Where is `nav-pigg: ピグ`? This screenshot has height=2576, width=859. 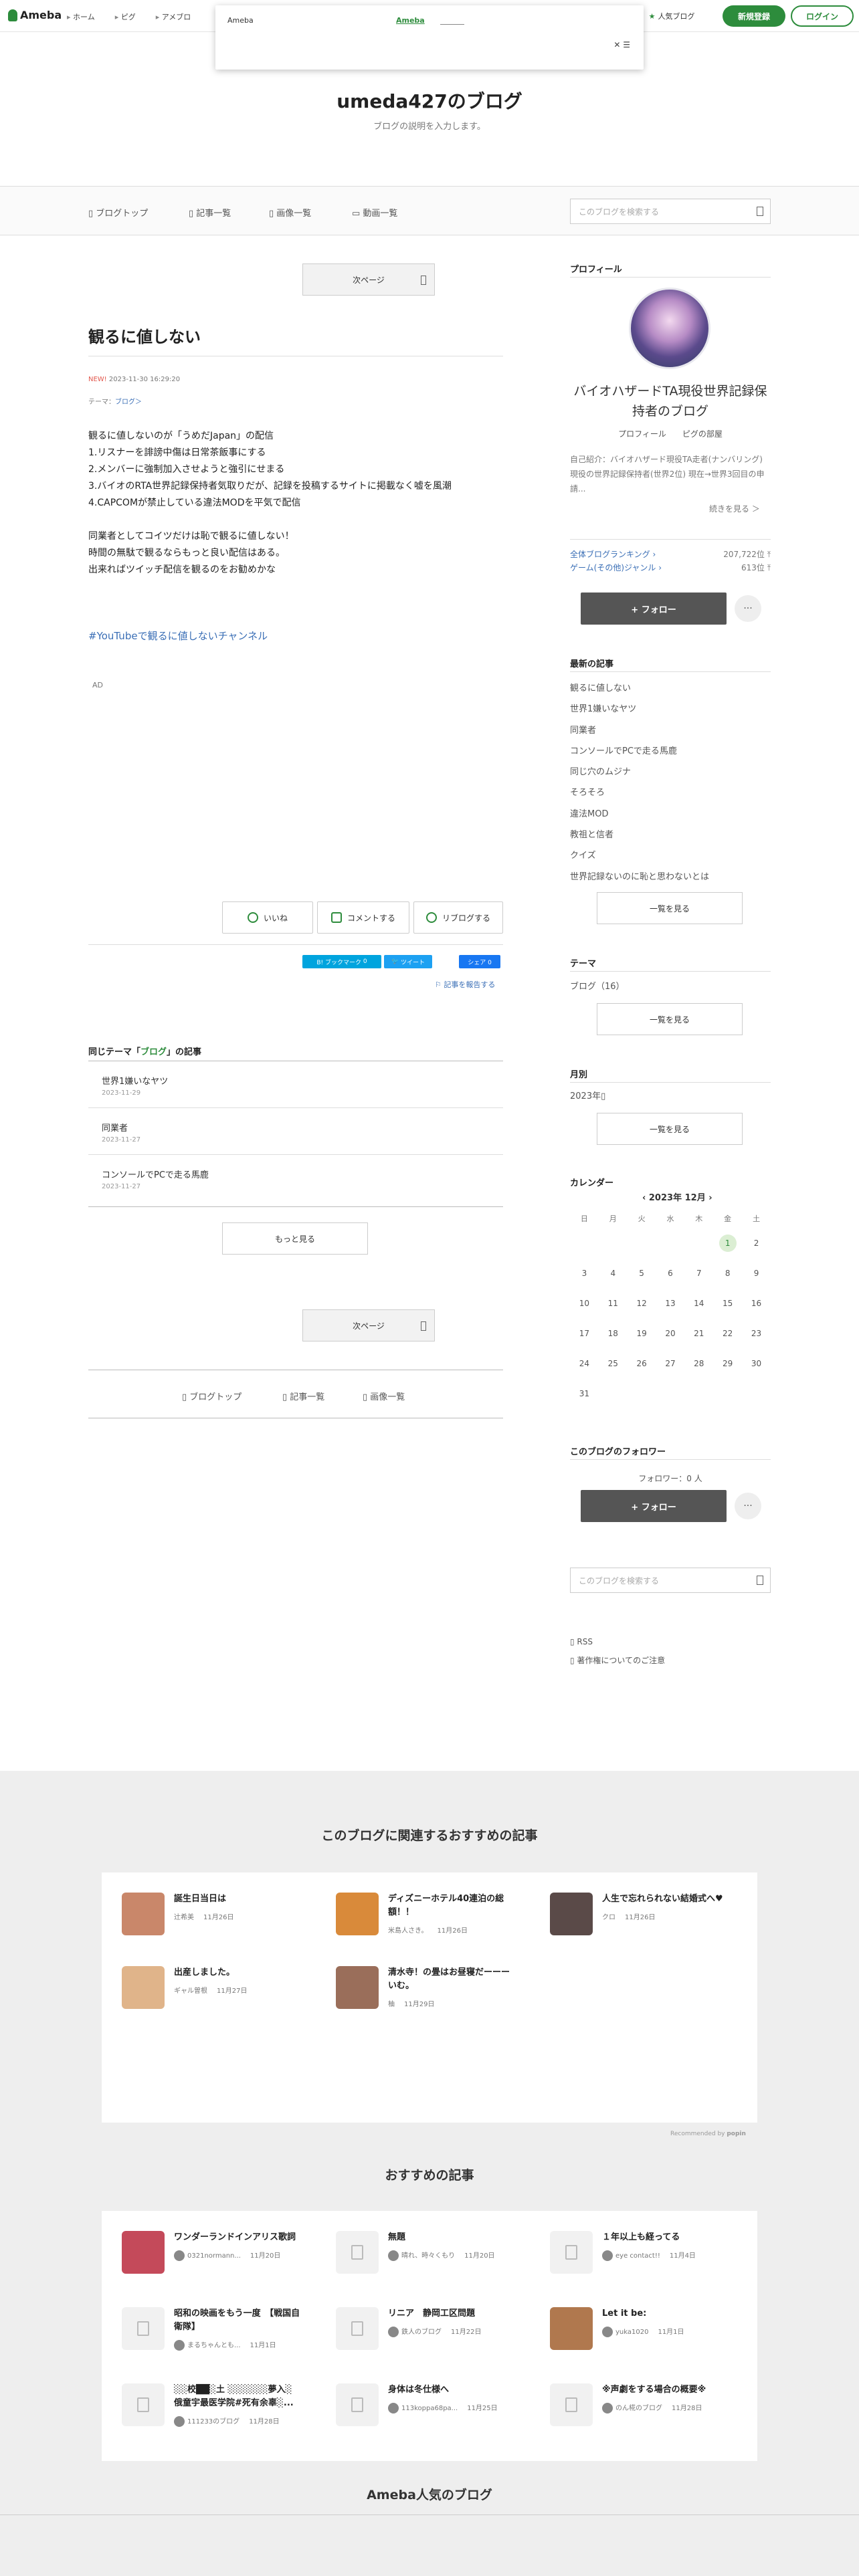
nav-pigg: ピグ is located at coordinates (125, 16).